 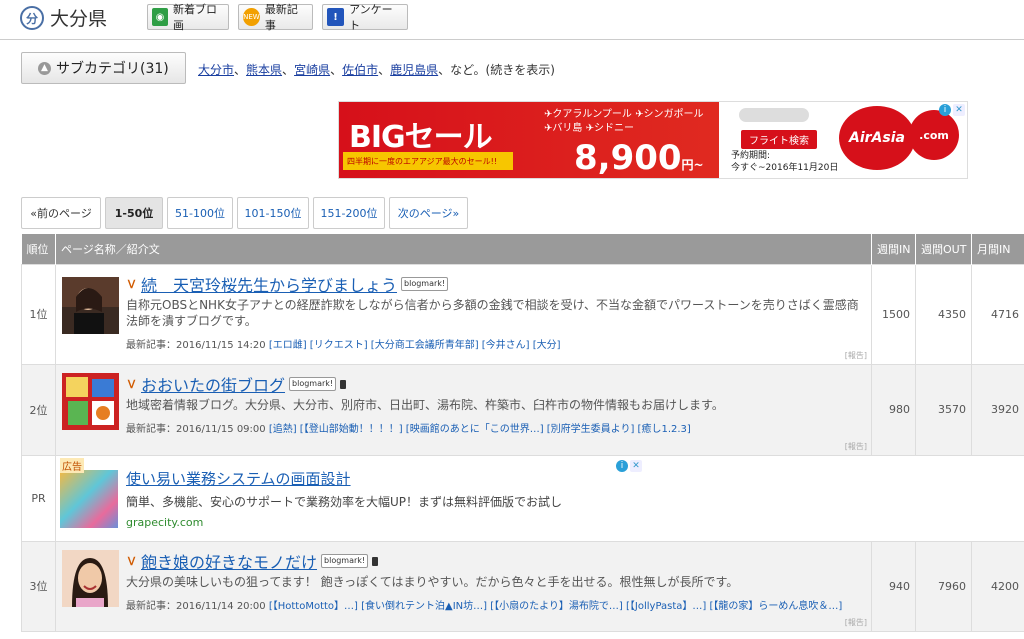 I want to click on blog-title-link: おおいたの街ブログ, so click(x=213, y=384).